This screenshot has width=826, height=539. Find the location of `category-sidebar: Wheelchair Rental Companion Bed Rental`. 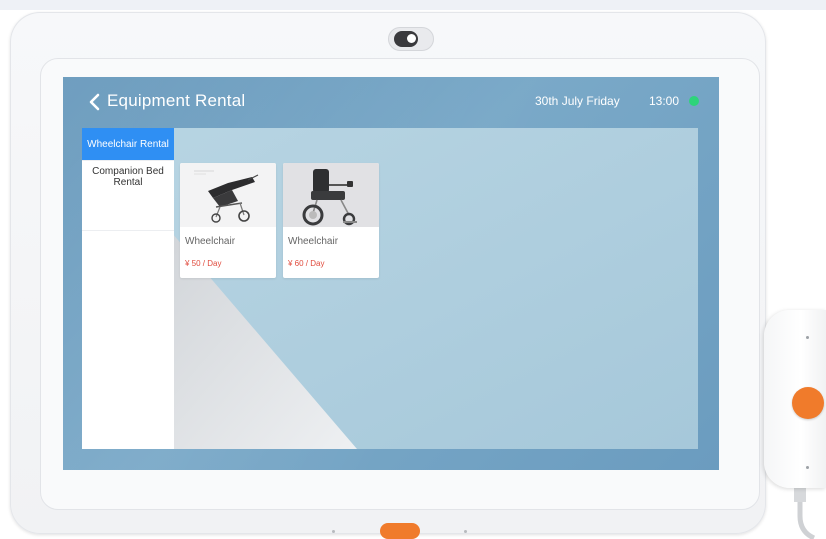

category-sidebar: Wheelchair Rental Companion Bed Rental is located at coordinates (128, 288).